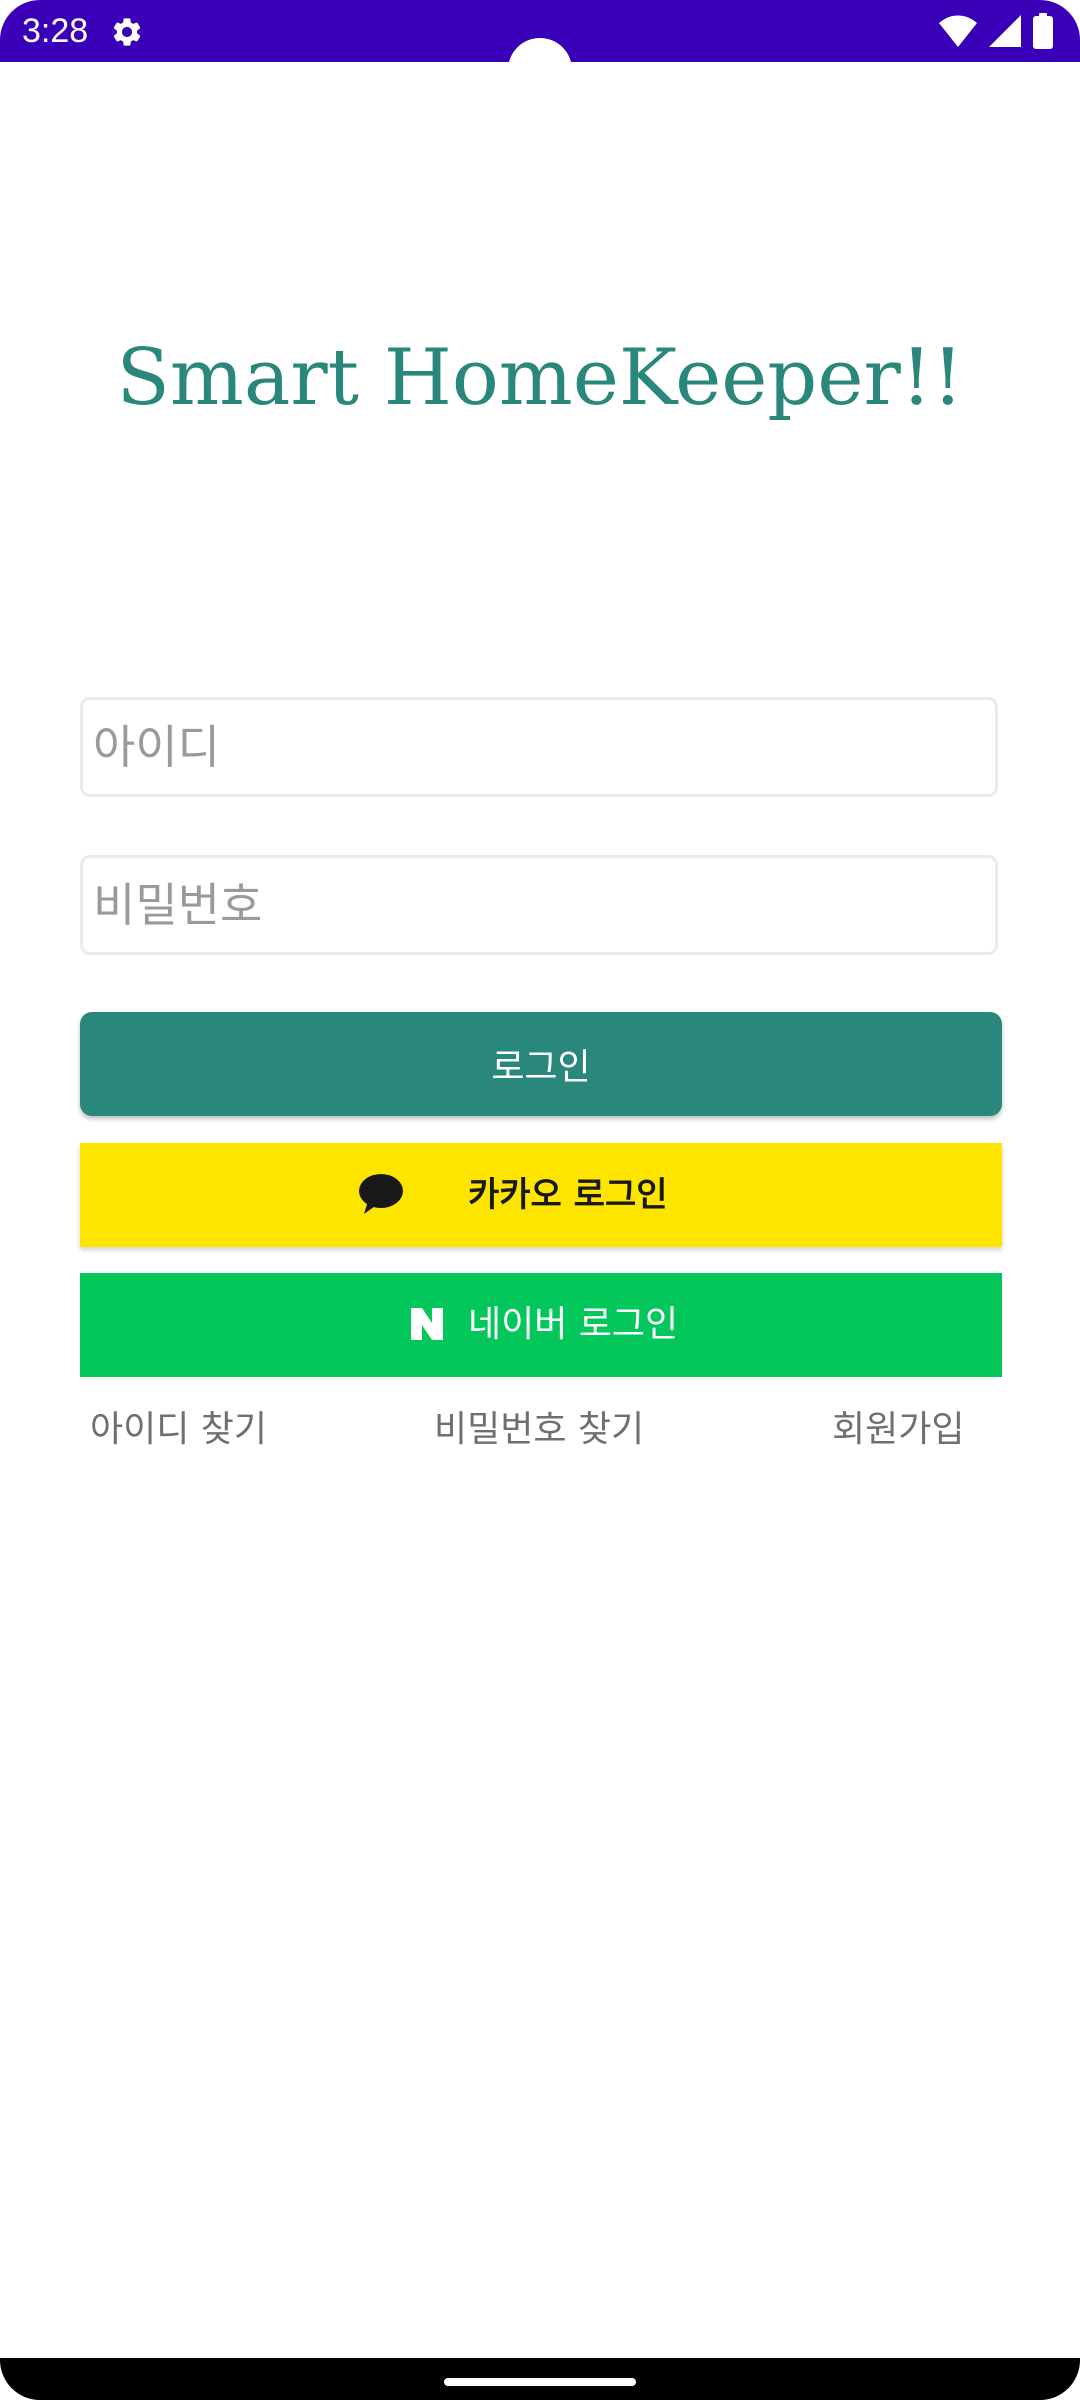 This screenshot has width=1080, height=2400. I want to click on naver-login-button: 네이버 로그인, so click(541, 1325).